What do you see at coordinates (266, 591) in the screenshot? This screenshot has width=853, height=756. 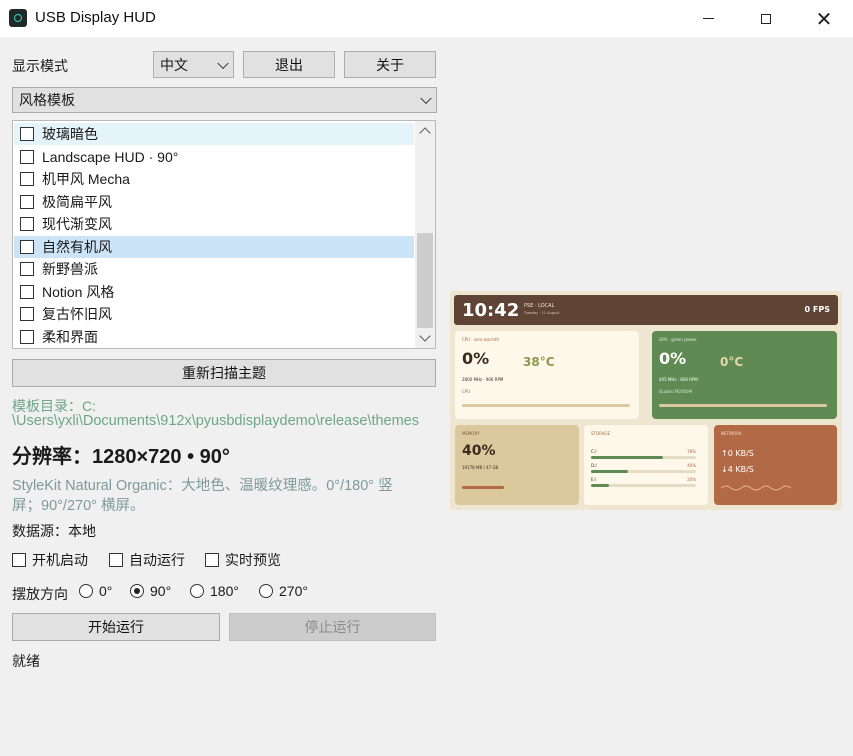 I see `orientation-270-radio` at bounding box center [266, 591].